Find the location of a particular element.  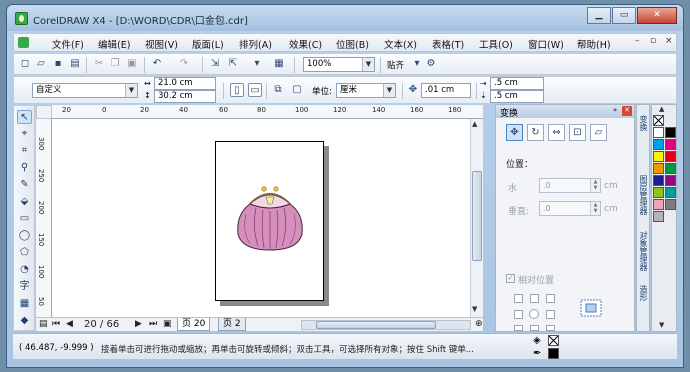

shape-tool-icon: ⌖ is located at coordinates (24, 134).